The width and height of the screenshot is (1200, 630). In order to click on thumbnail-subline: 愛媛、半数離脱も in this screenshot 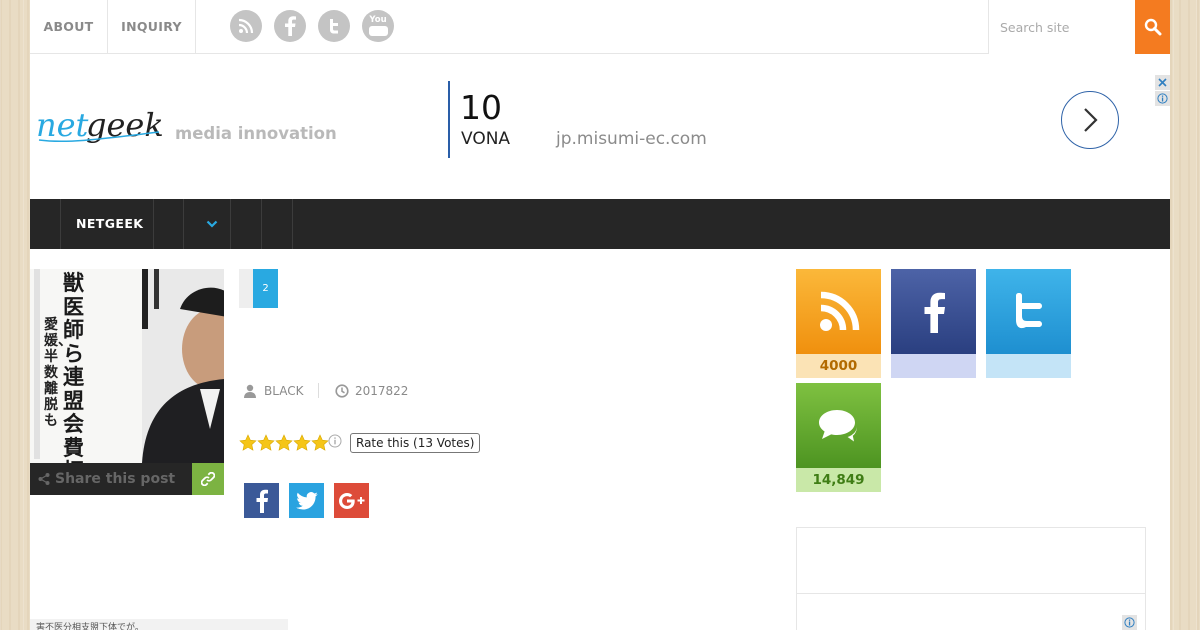, I will do `click(58, 373)`.